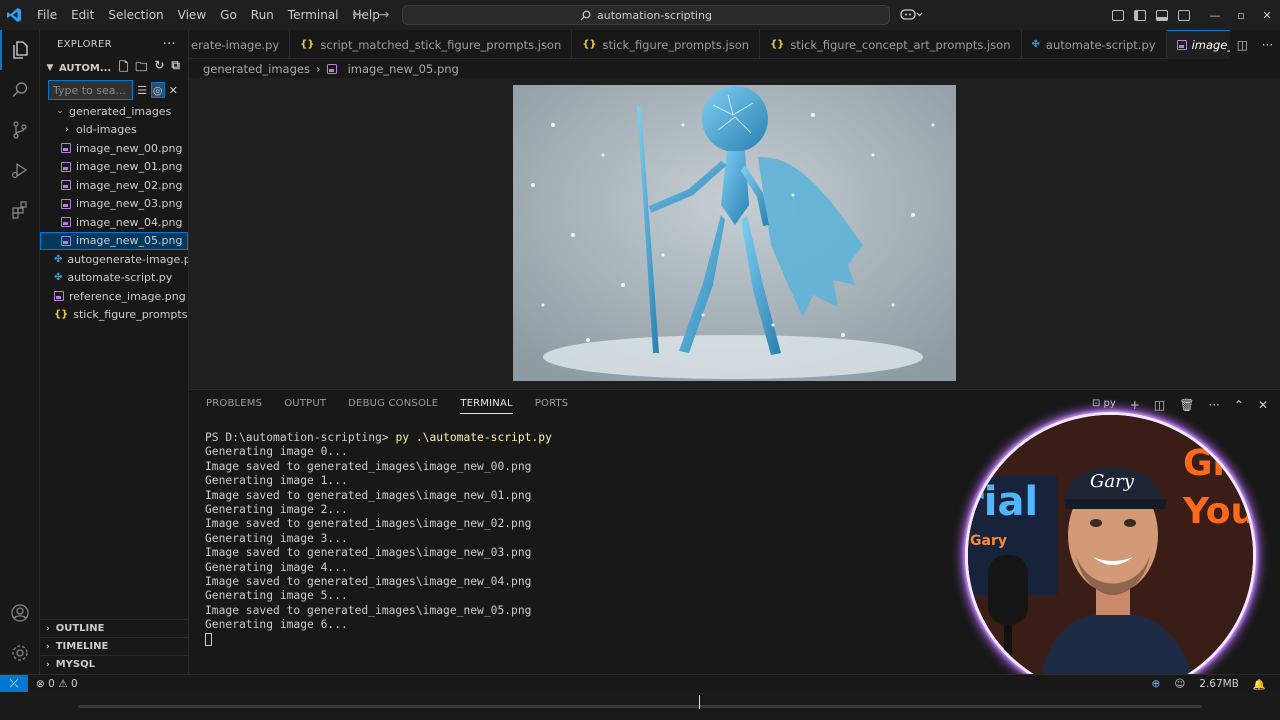 The width and height of the screenshot is (1280, 720). I want to click on terminal-cursor, so click(208, 640).